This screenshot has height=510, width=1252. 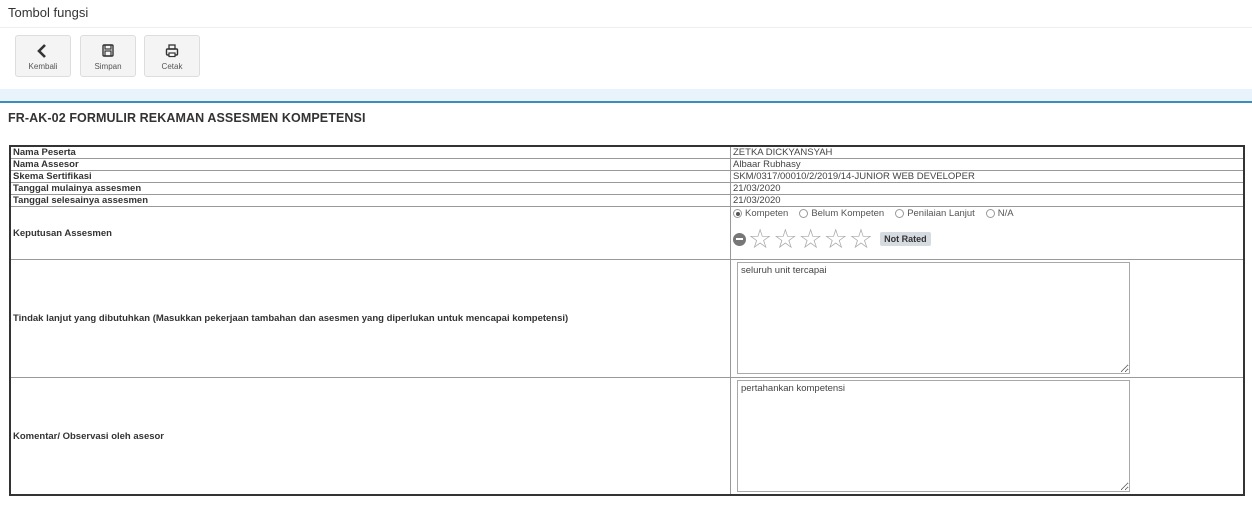 I want to click on comment-cell: pertahankan kompetensi, so click(x=987, y=436).